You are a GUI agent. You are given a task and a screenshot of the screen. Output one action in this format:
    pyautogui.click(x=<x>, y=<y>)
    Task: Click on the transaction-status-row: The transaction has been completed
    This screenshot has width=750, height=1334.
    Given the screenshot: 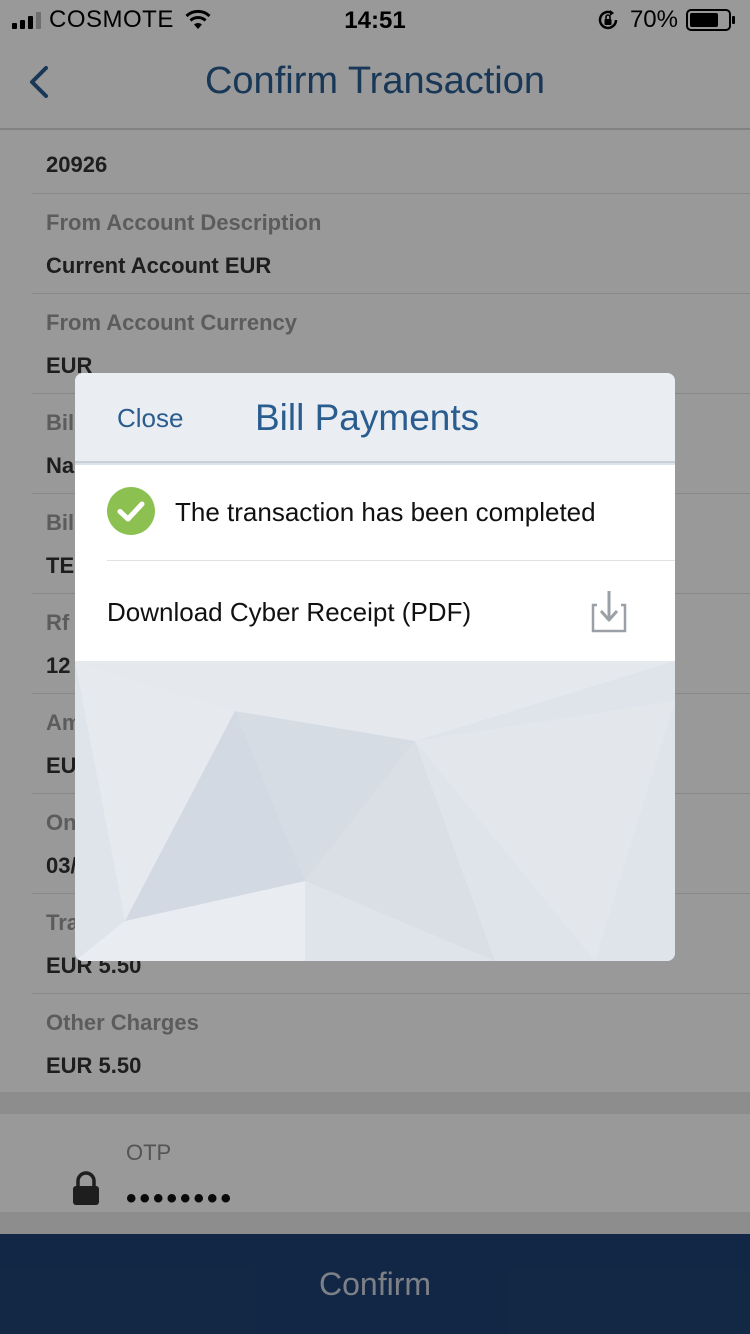 What is the action you would take?
    pyautogui.click(x=375, y=513)
    